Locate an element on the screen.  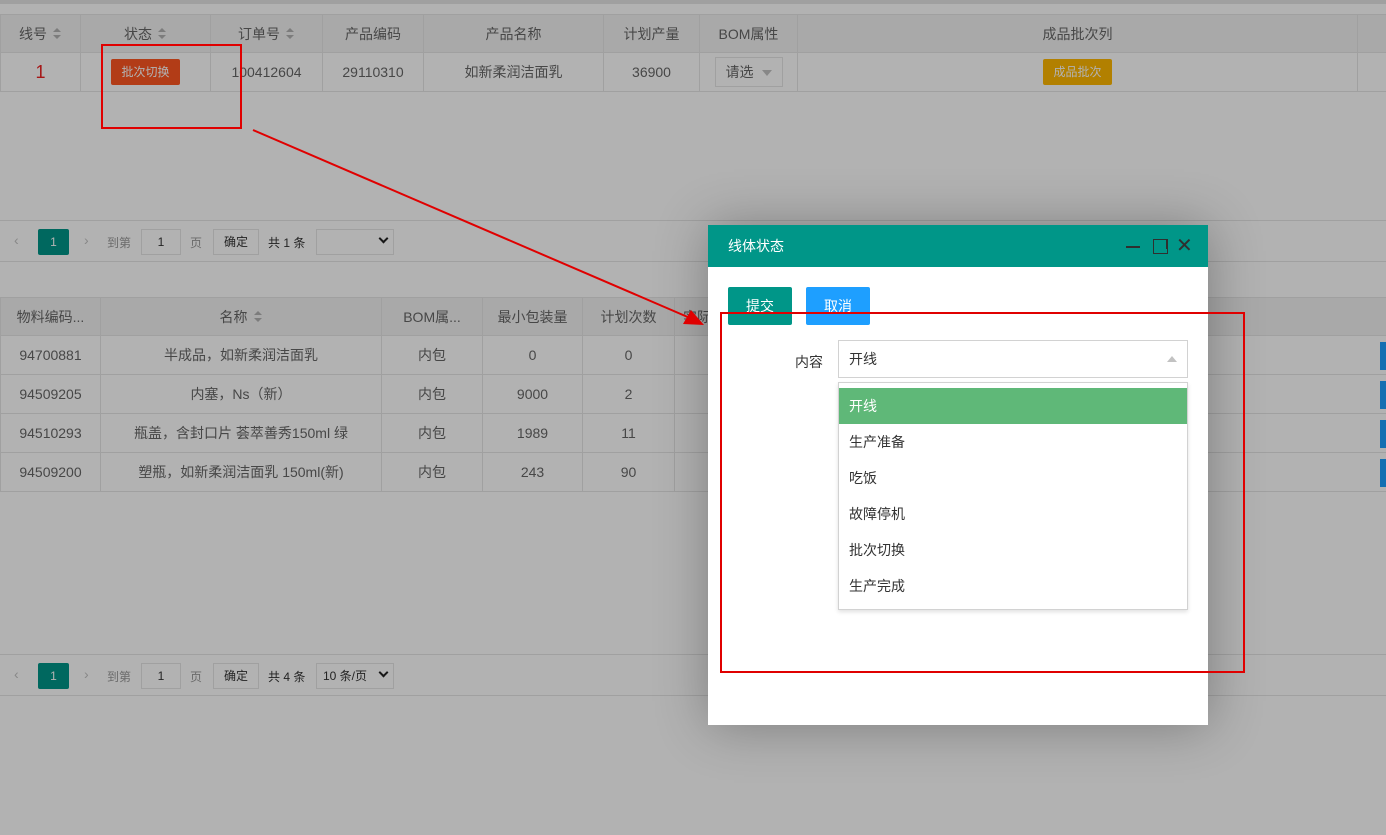
maximize-icon is located at coordinates (1161, 246).